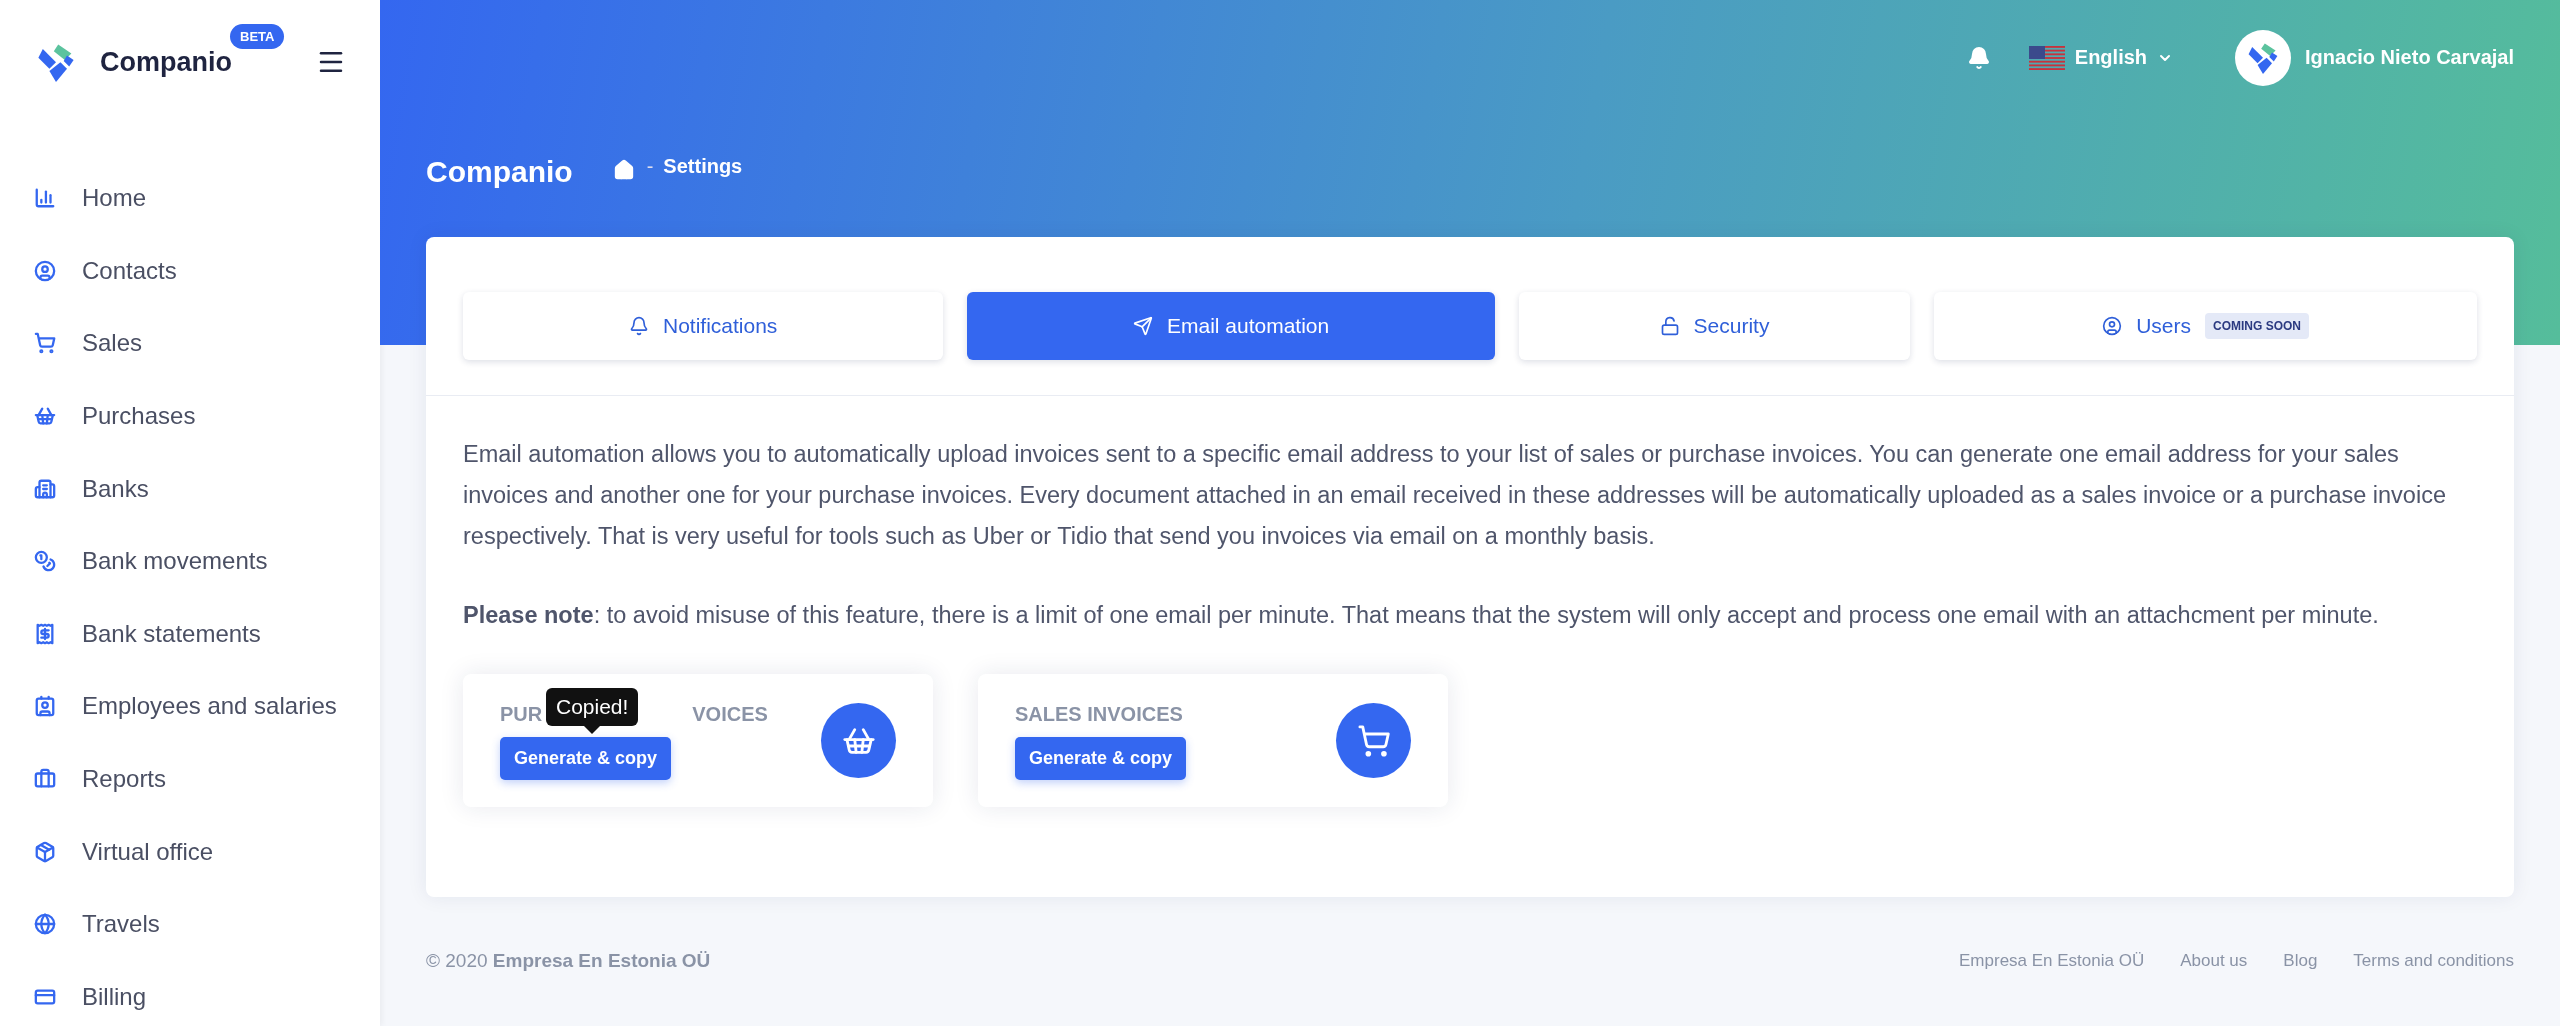 The image size is (2560, 1026). Describe the element at coordinates (1455, 495) in the screenshot. I see `description: Email automation allows you to automatically upload invoices sent to a specific email address to your list of sales or purchase invoices. You can generate one email address for your sales invoices and another one for your purchase invoices. Every document attached in an email received in these addresses will be automatically uploaded as a sales invoice or a purchase invoice respectively. That is very useful for tools such as Uber or Tidio that send you invoices via email on a monthly basis.` at that location.